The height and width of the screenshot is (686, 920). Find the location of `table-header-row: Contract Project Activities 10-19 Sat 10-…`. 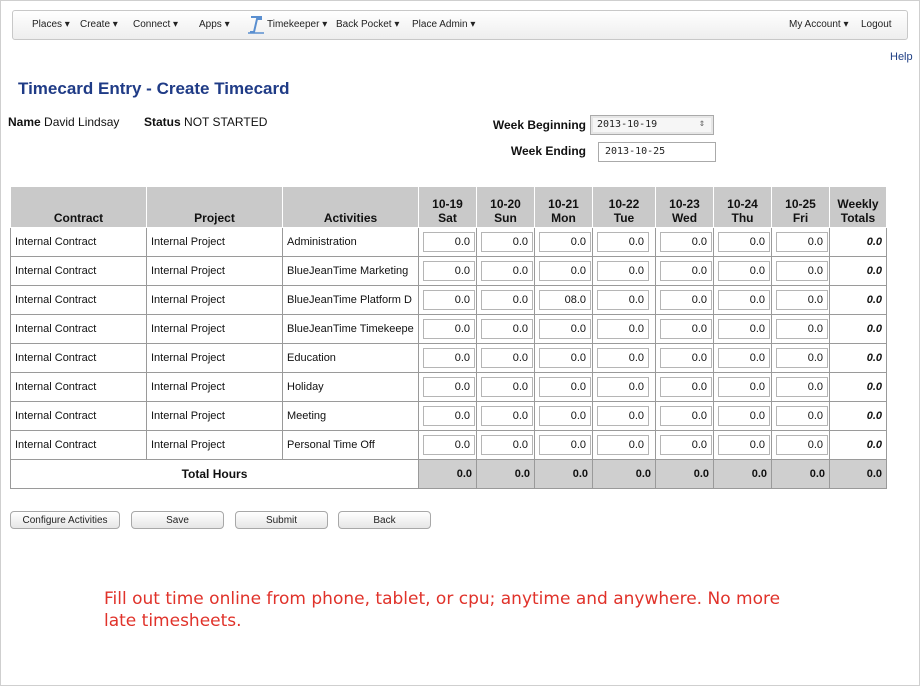

table-header-row: Contract Project Activities 10-19 Sat 10-… is located at coordinates (448, 207).